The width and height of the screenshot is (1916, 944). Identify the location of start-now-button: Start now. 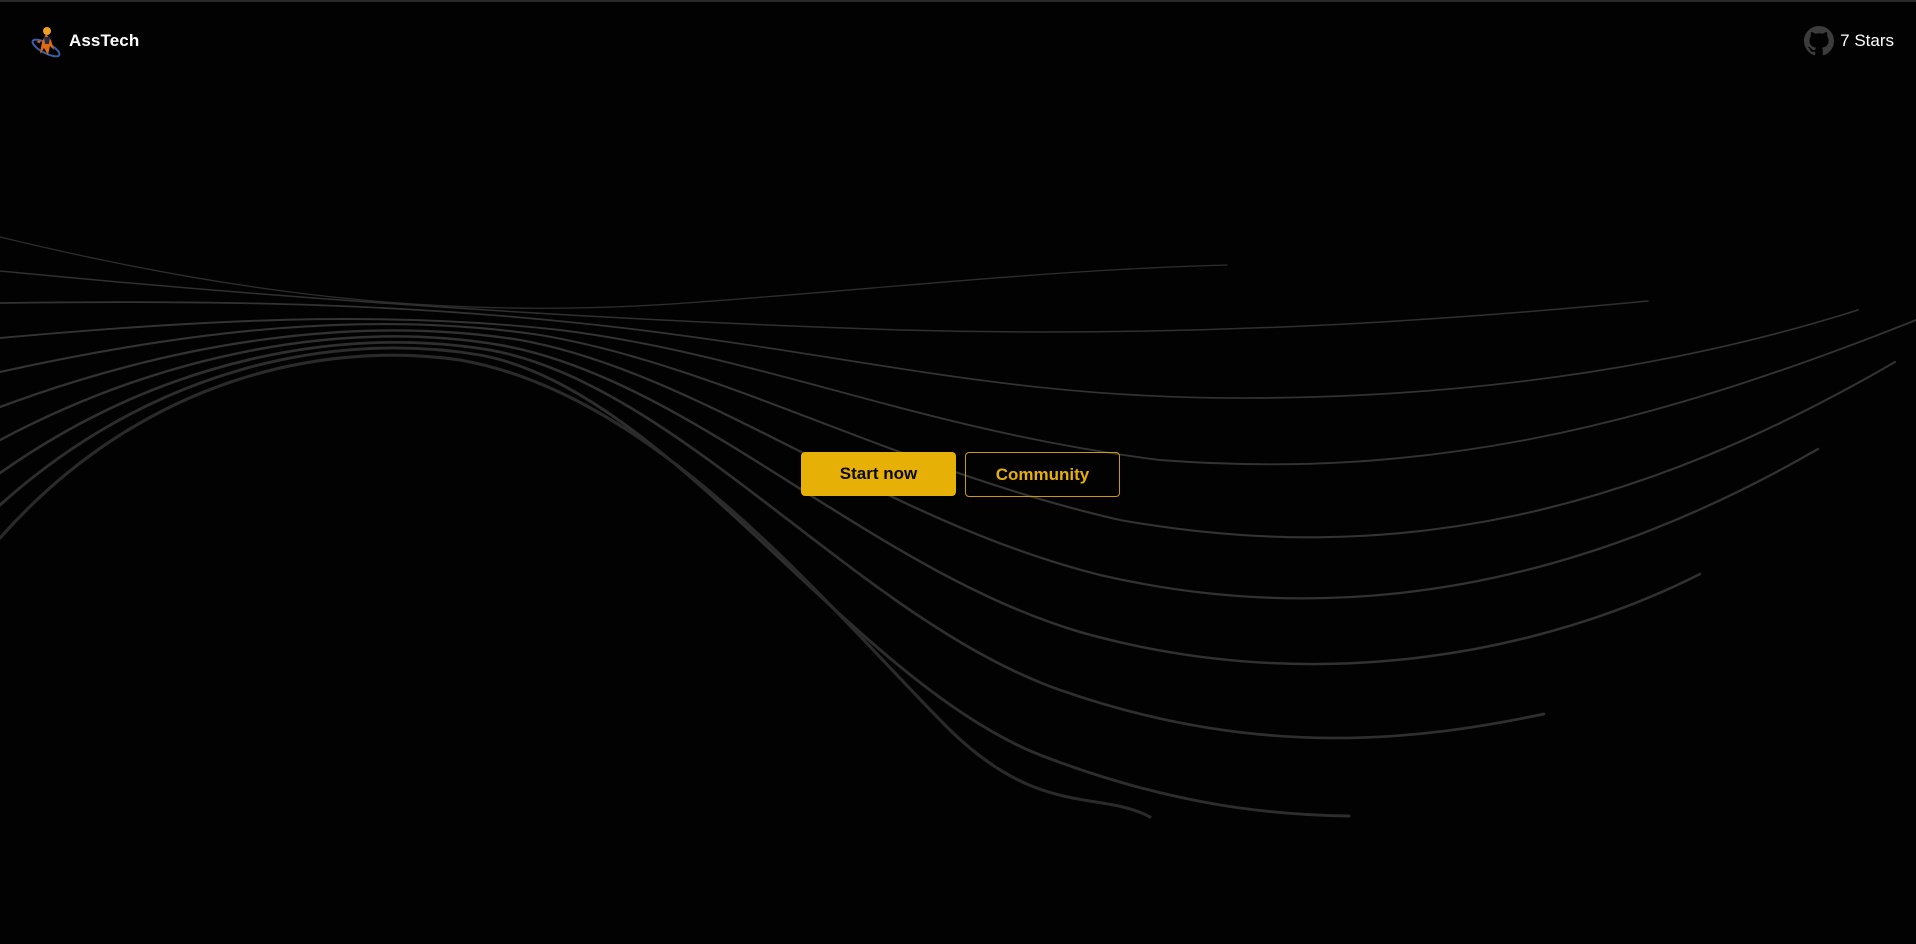
(878, 474).